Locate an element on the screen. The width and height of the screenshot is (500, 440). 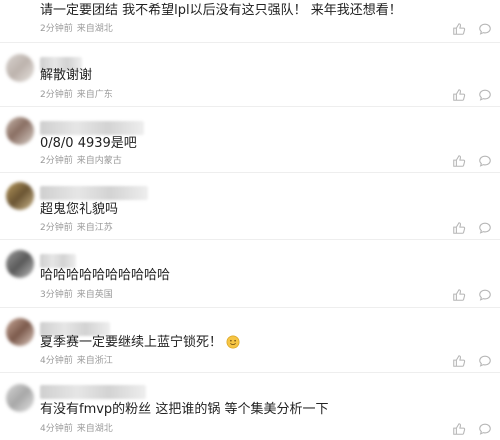
comment-item: 夏季赛一定要继续上蓝宁锁死！ 4分钟前 来自浙江 is located at coordinates (250, 340).